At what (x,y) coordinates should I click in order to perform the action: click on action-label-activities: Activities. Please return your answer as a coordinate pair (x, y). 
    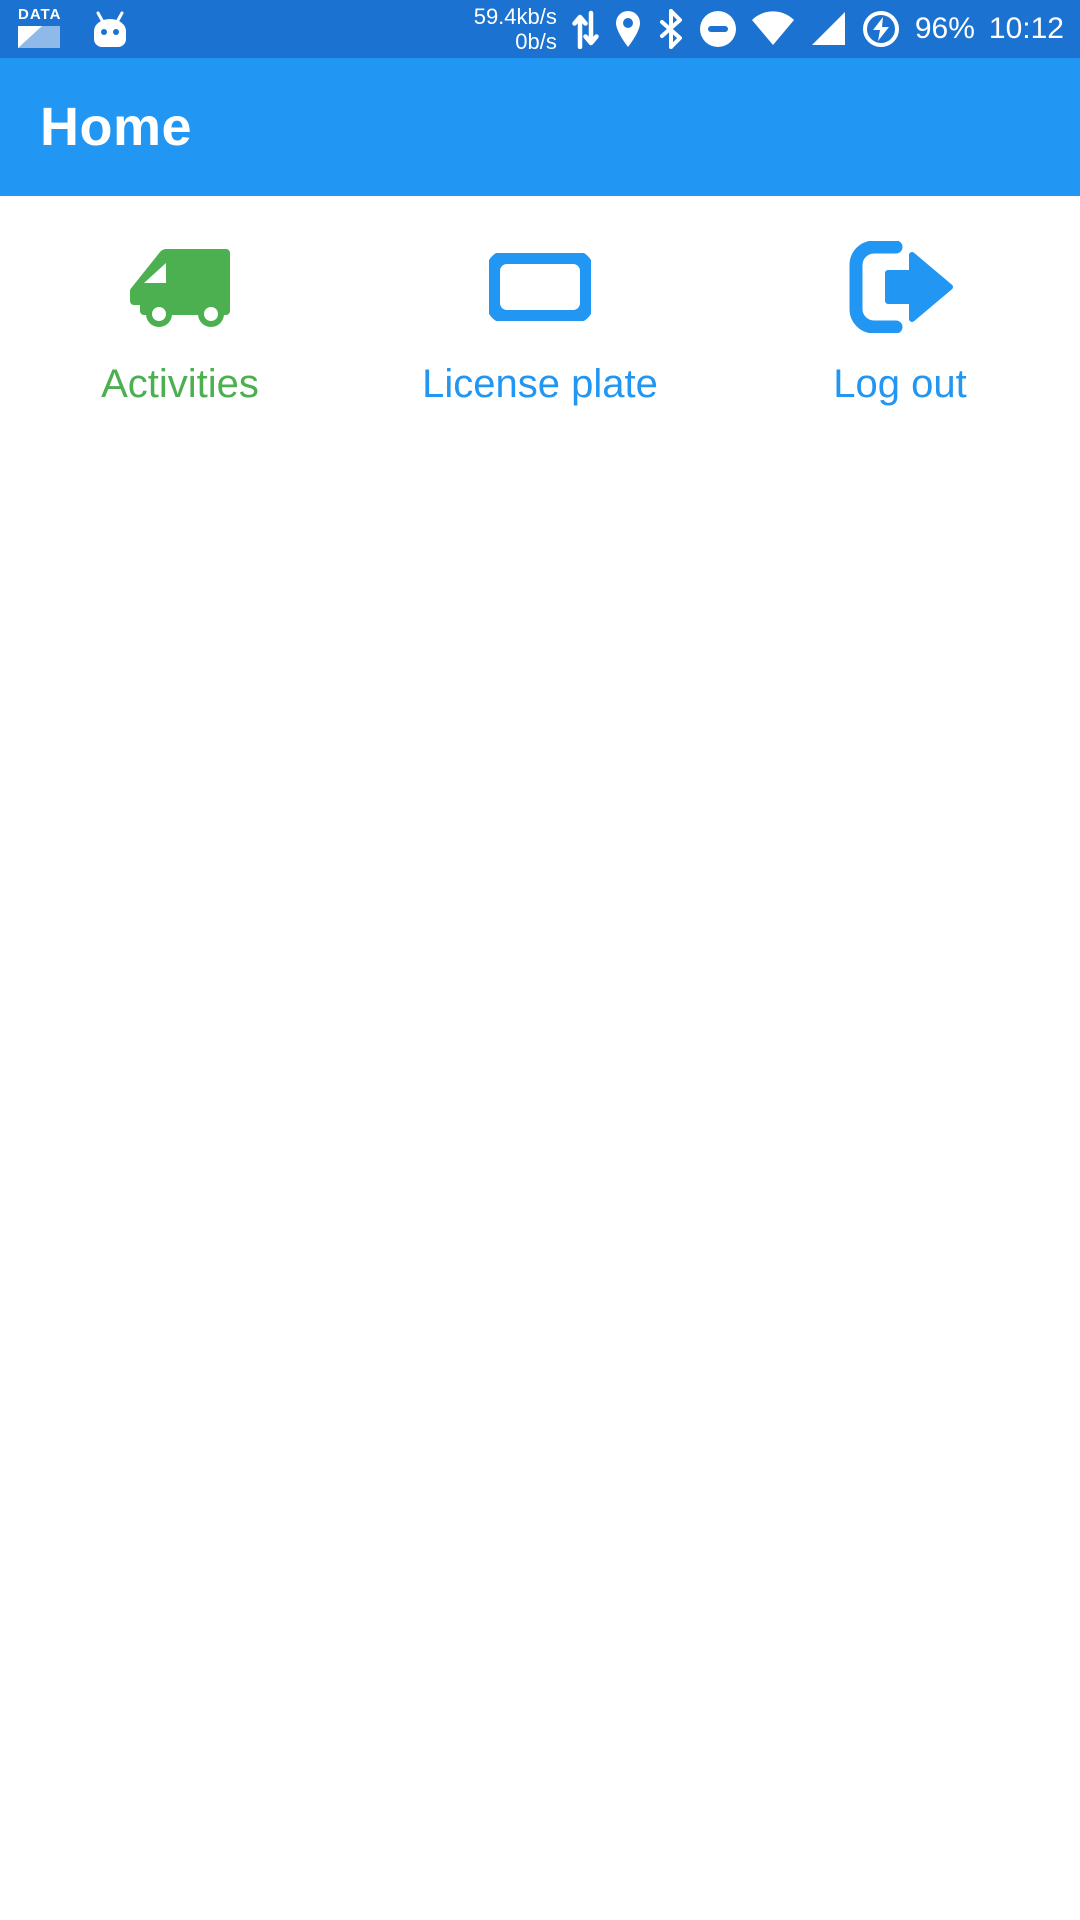
    Looking at the image, I should click on (180, 384).